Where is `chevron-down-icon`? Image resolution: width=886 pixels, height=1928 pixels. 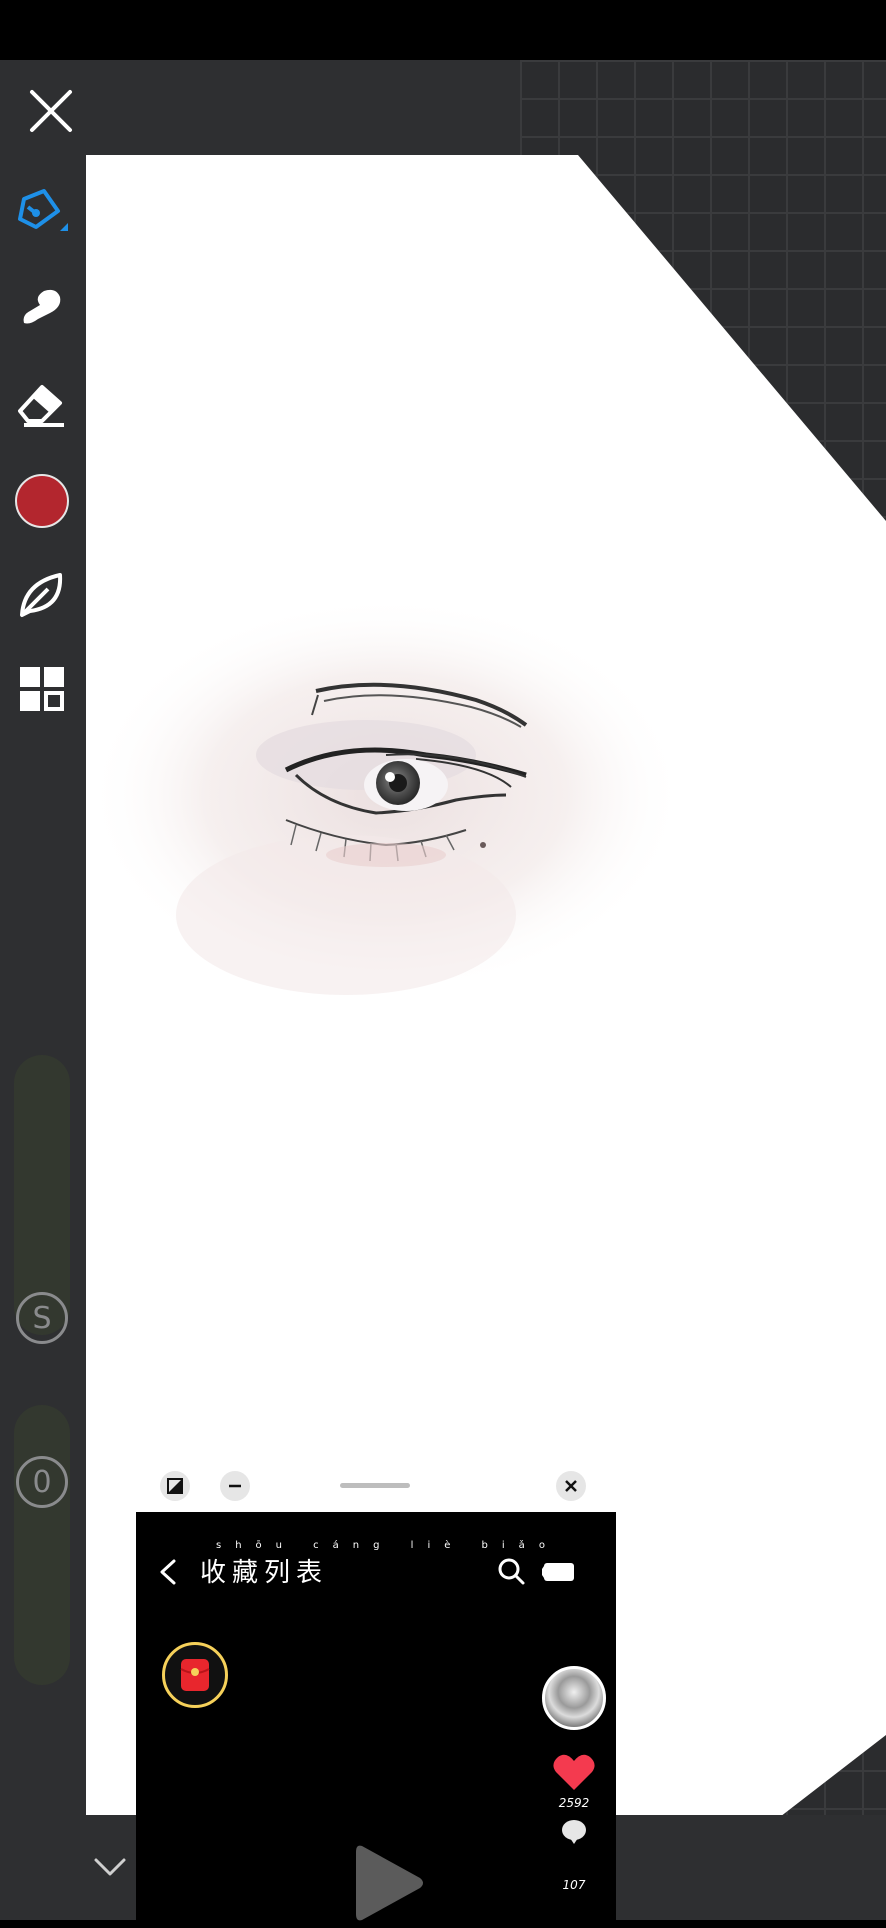 chevron-down-icon is located at coordinates (110, 1867).